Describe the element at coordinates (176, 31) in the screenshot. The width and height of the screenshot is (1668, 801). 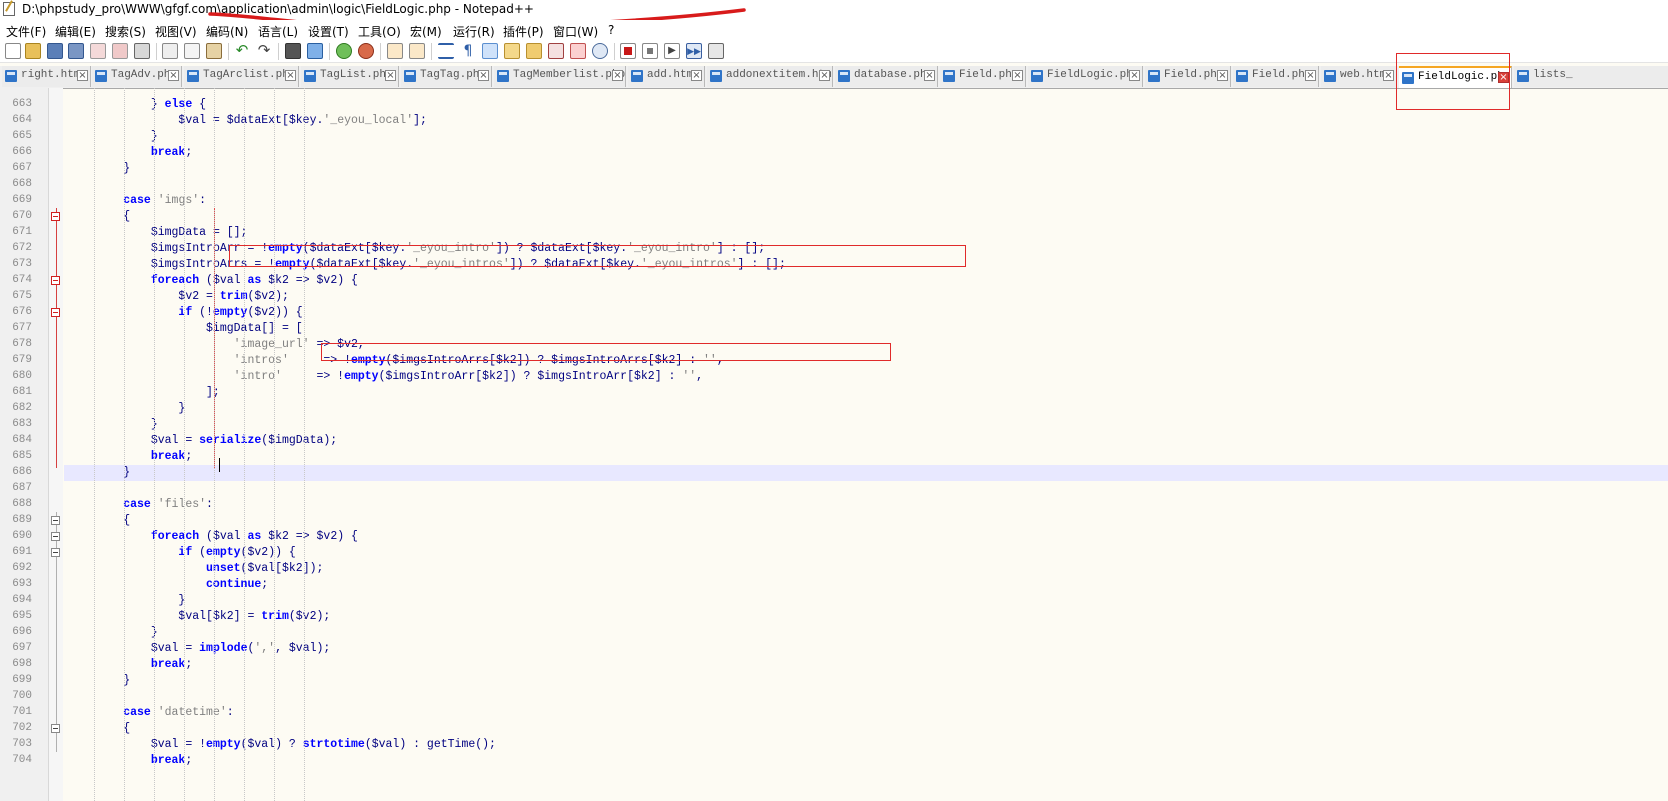
I see `menu-view: 视图(V)` at that location.